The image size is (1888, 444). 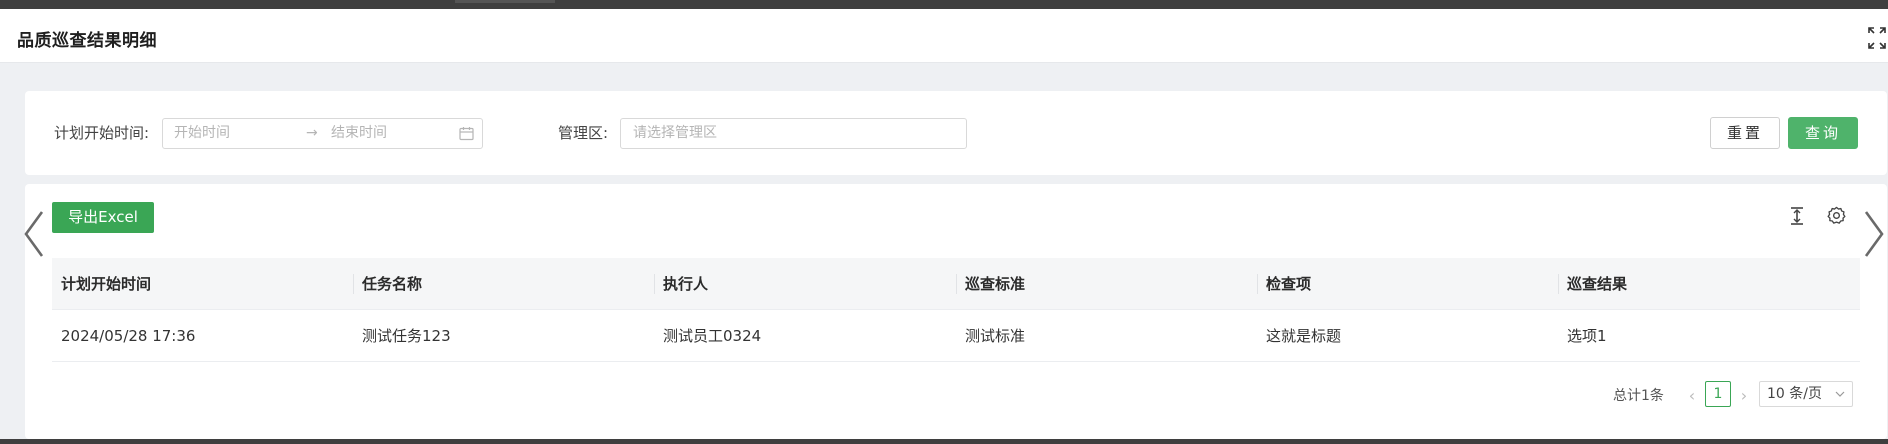 I want to click on start-time-input: 开始时间, so click(x=202, y=133).